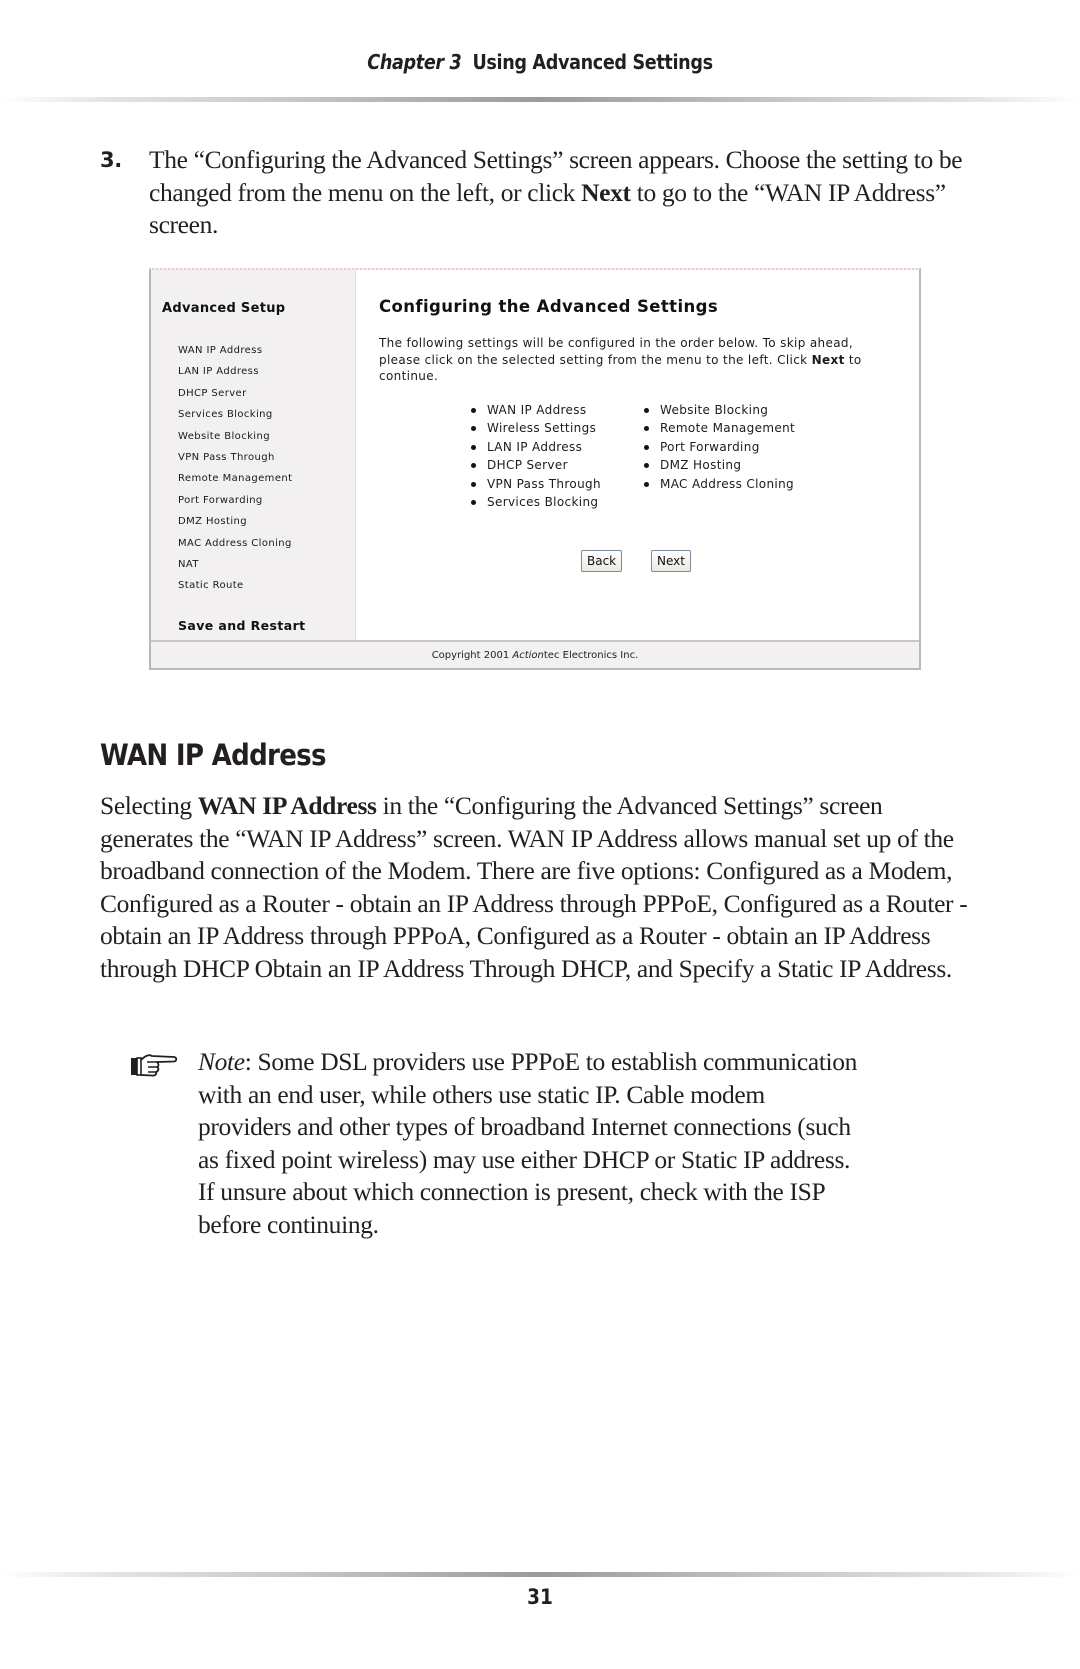 The height and width of the screenshot is (1669, 1080). Describe the element at coordinates (671, 561) in the screenshot. I see `next-button: Next` at that location.